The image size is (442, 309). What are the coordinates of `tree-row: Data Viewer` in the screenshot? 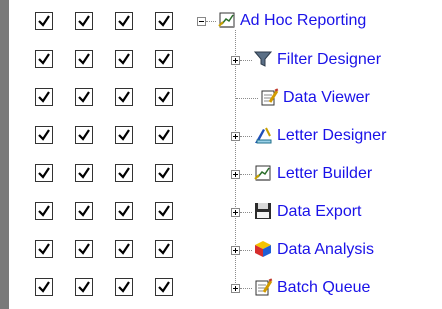 It's located at (221, 99).